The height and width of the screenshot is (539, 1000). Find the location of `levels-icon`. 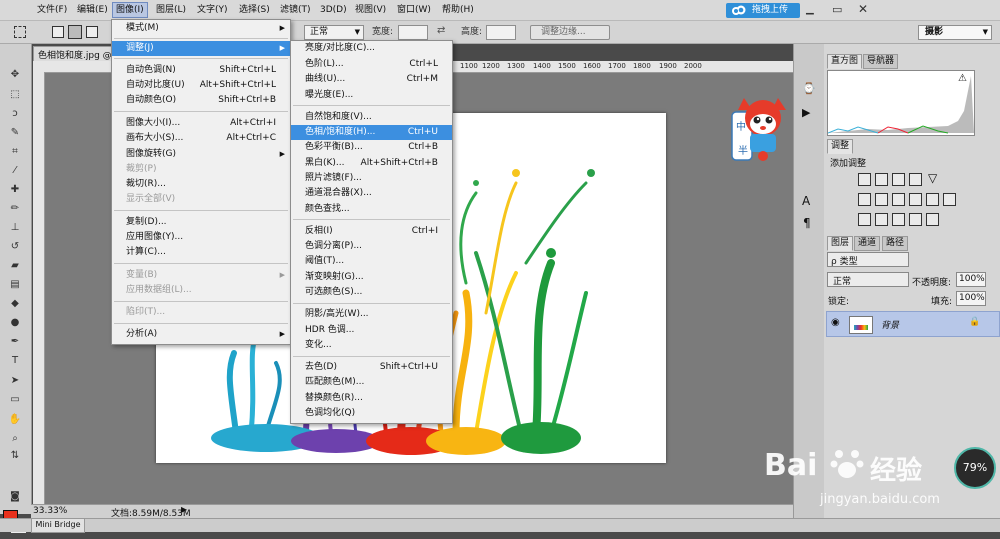

levels-icon is located at coordinates (881, 179).